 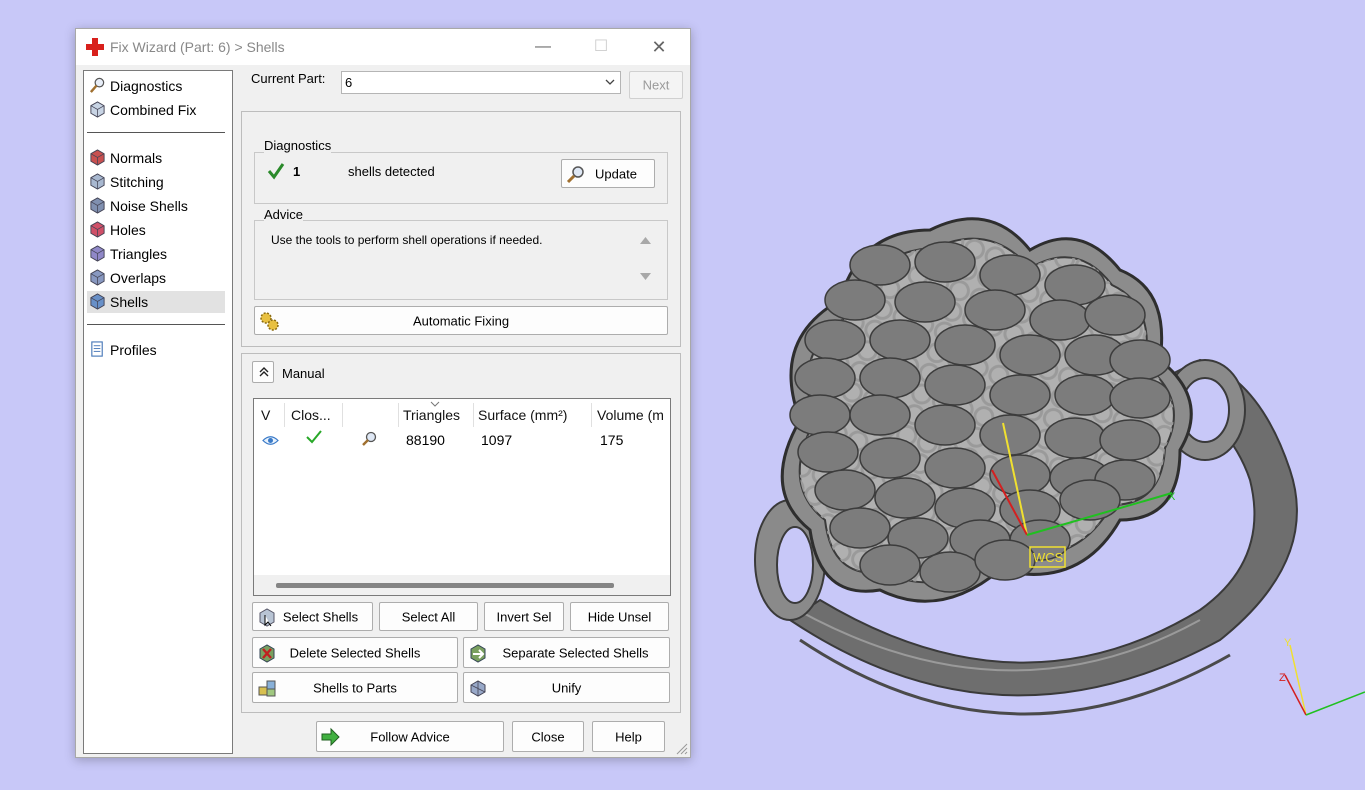 What do you see at coordinates (1048, 557) in the screenshot?
I see `wcs-label: WCS` at bounding box center [1048, 557].